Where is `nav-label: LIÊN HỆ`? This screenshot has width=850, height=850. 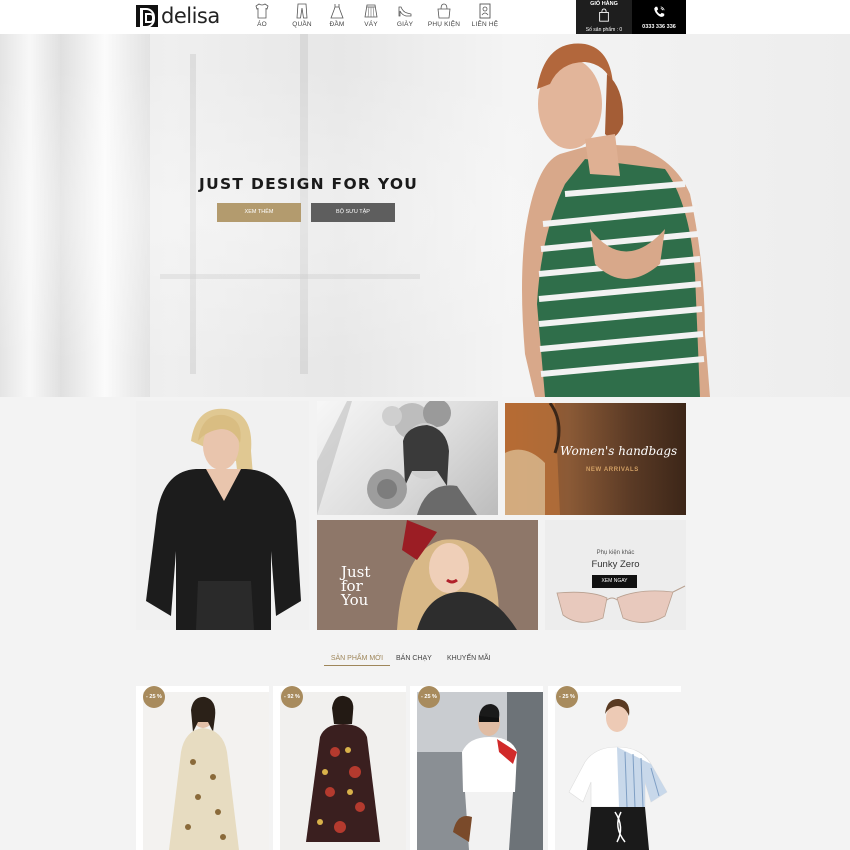 nav-label: LIÊN HỆ is located at coordinates (485, 24).